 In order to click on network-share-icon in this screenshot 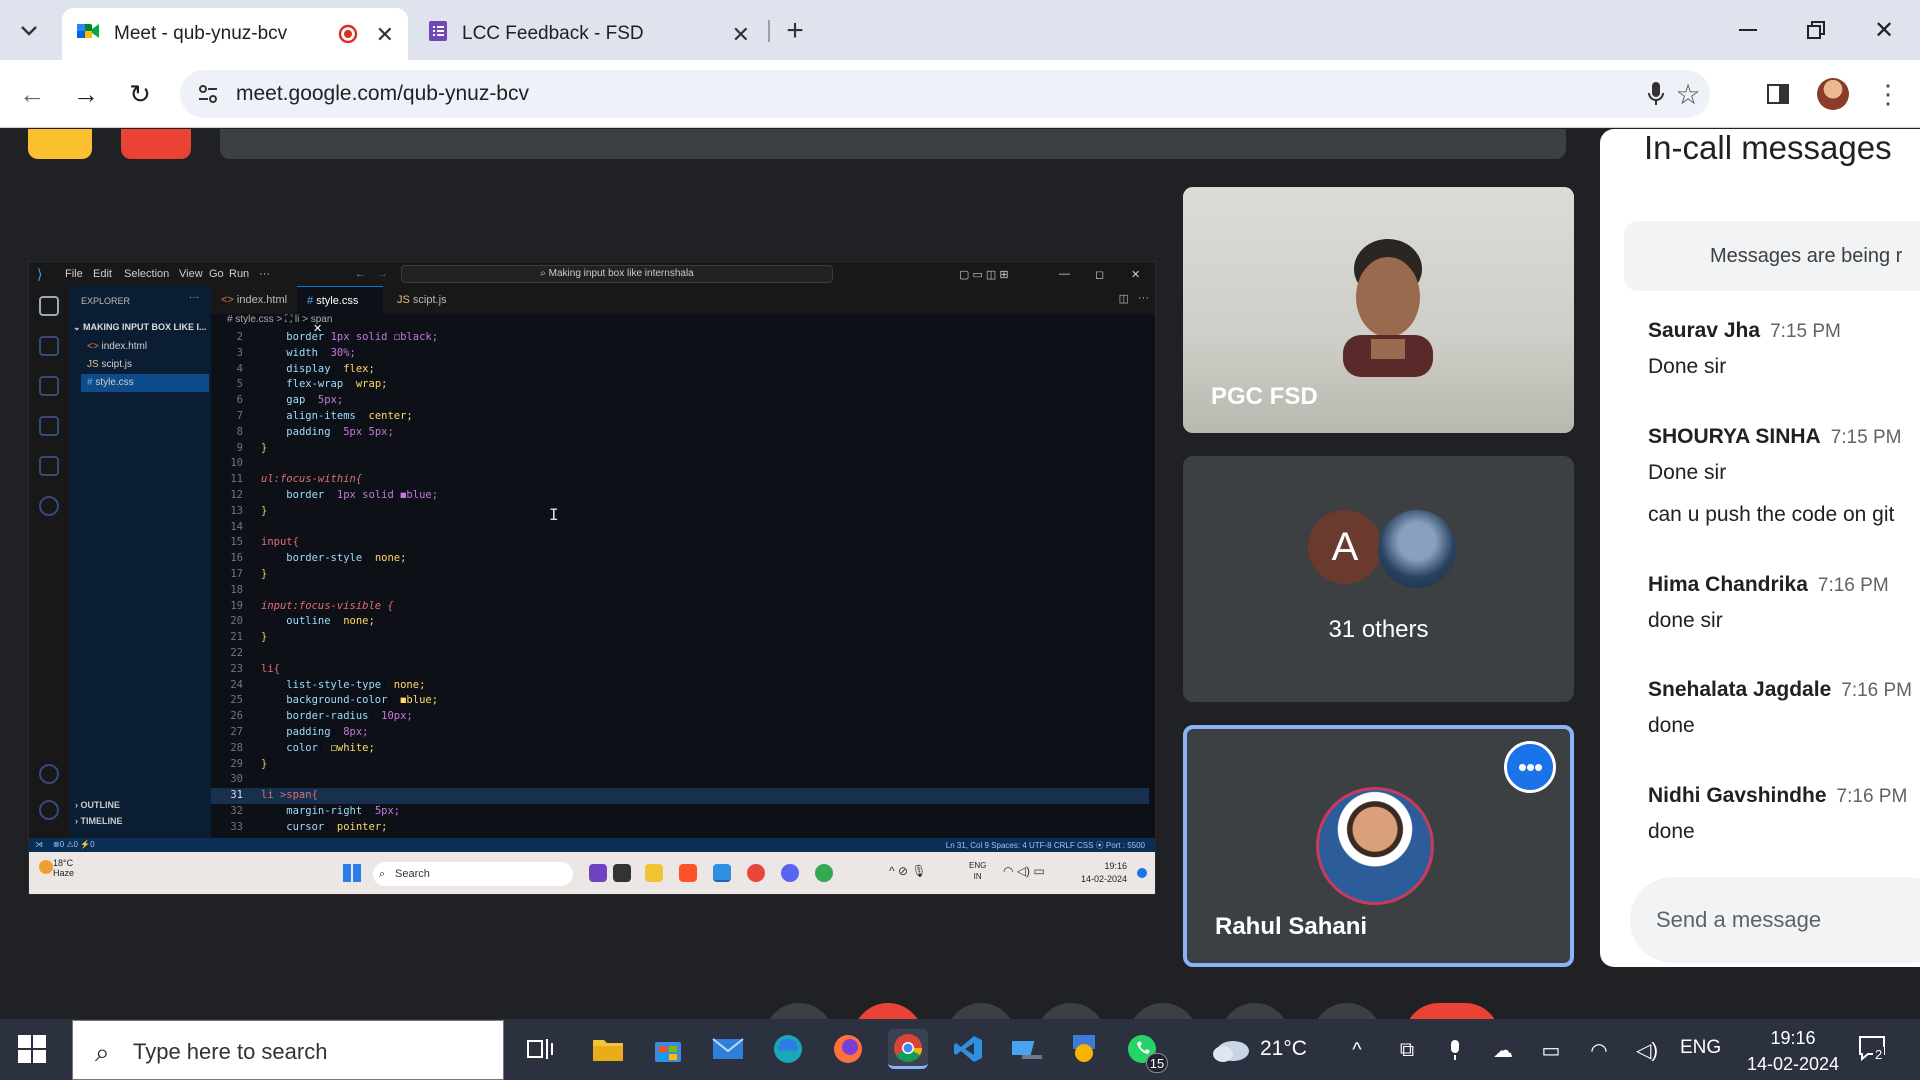, I will do `click(1028, 1049)`.